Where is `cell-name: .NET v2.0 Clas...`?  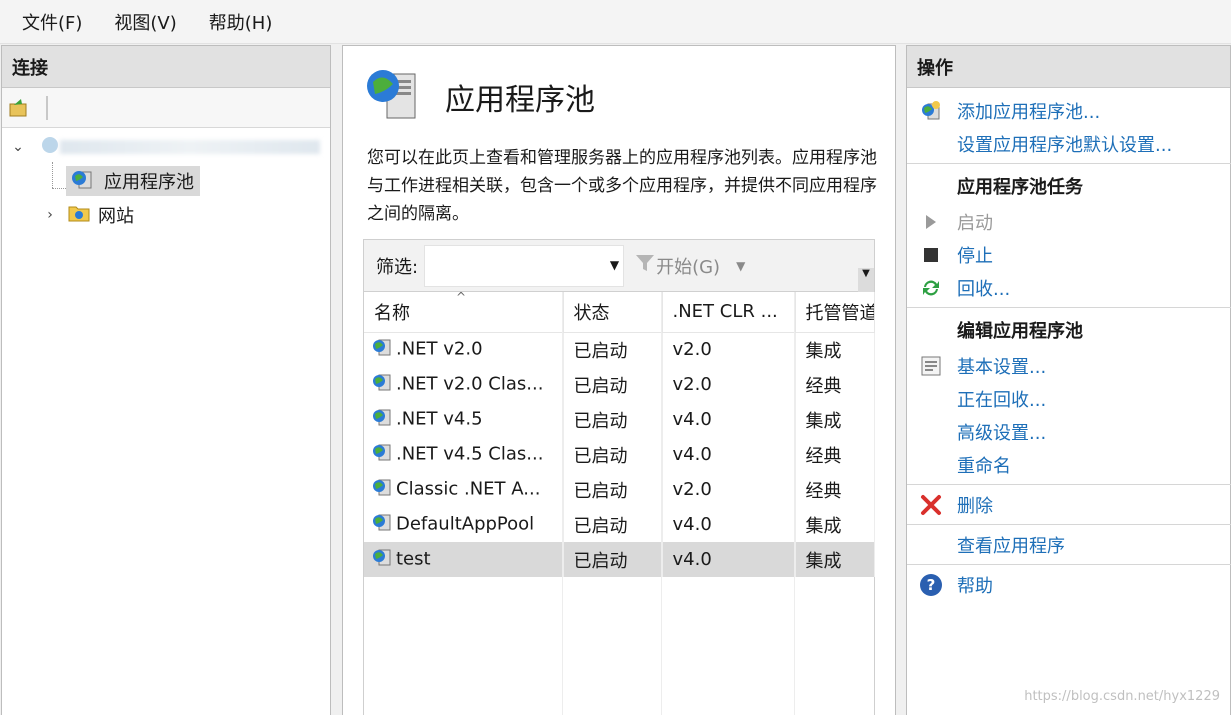
cell-name: .NET v2.0 Clas... is located at coordinates (464, 384).